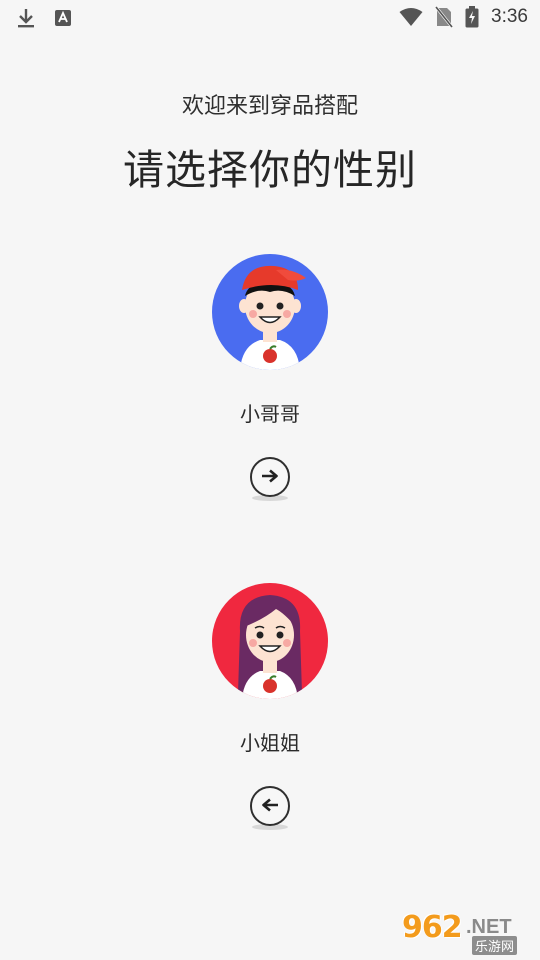 The height and width of the screenshot is (960, 540). I want to click on arrow-left-icon, so click(270, 806).